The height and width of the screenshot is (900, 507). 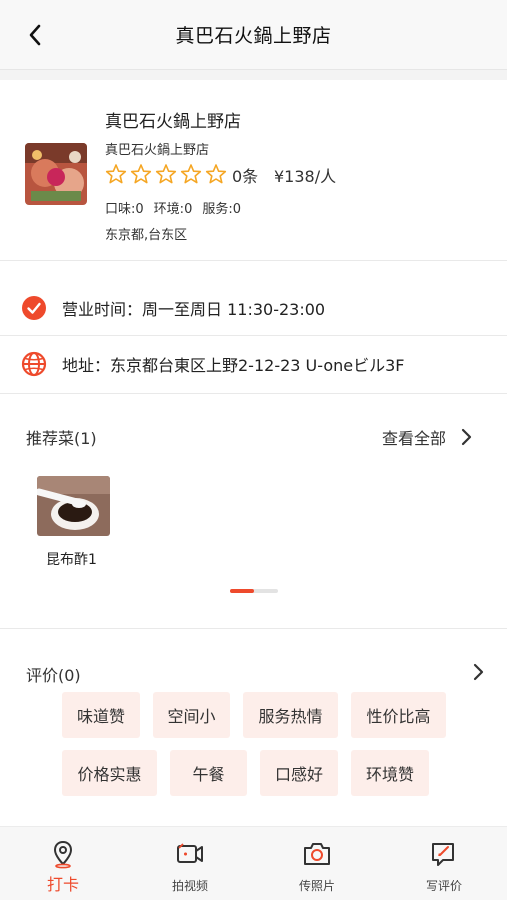 What do you see at coordinates (253, 75) in the screenshot?
I see `section-gap` at bounding box center [253, 75].